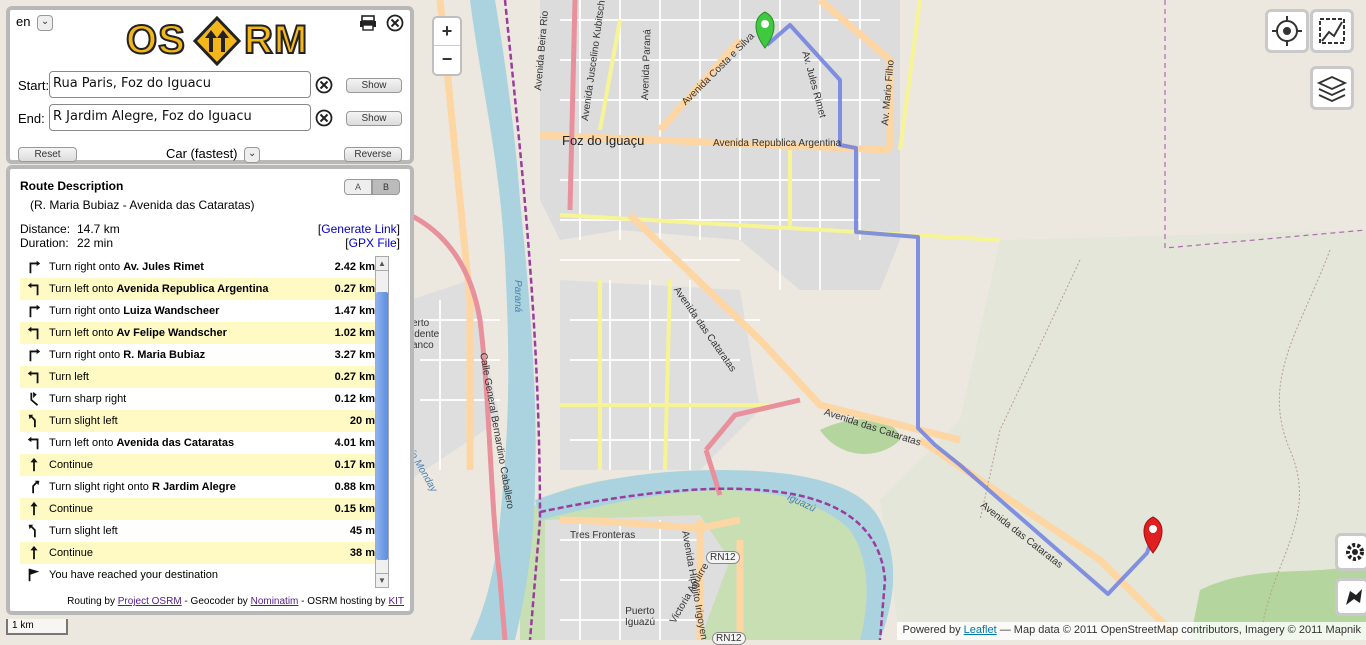 This screenshot has width=1366, height=645. I want to click on route-step-street: Avenida Republica Argentina, so click(192, 289).